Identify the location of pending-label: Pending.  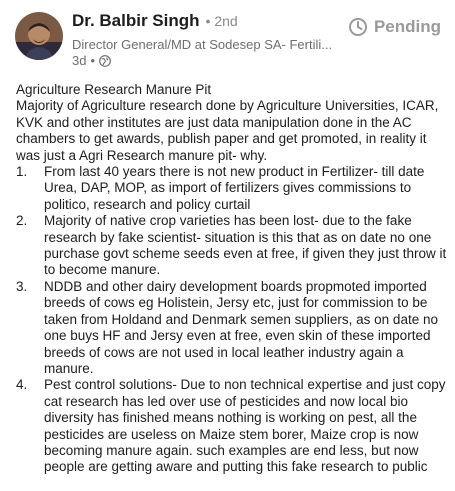
(407, 26).